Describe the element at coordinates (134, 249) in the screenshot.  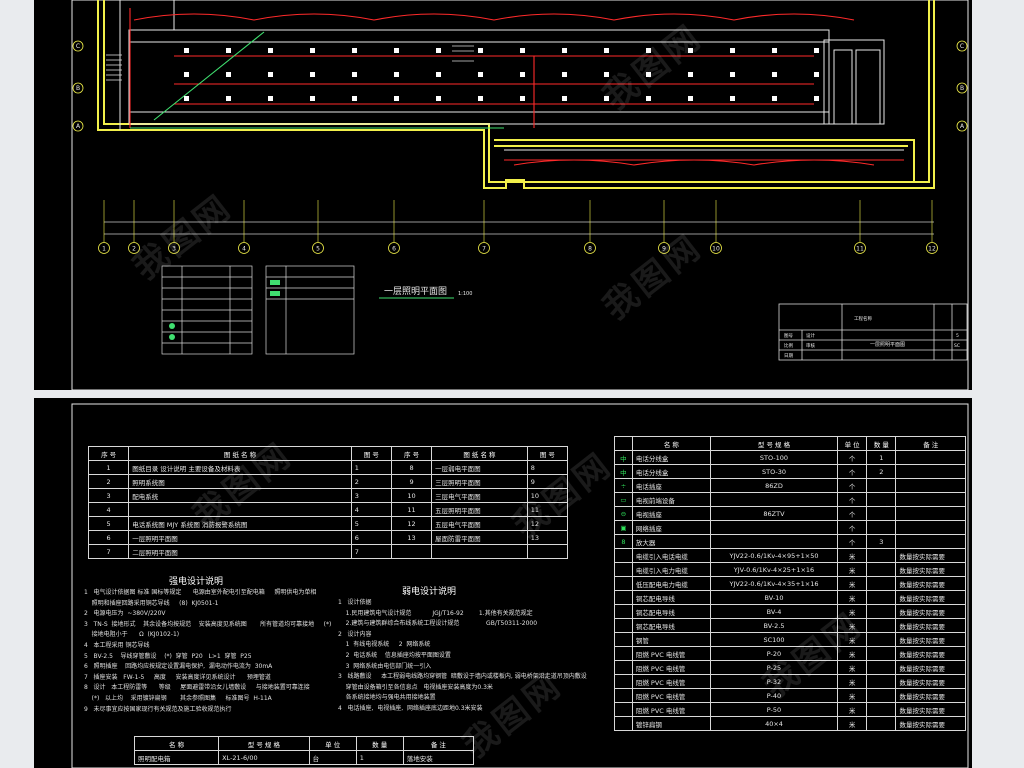
I see `axis-label: 2` at that location.